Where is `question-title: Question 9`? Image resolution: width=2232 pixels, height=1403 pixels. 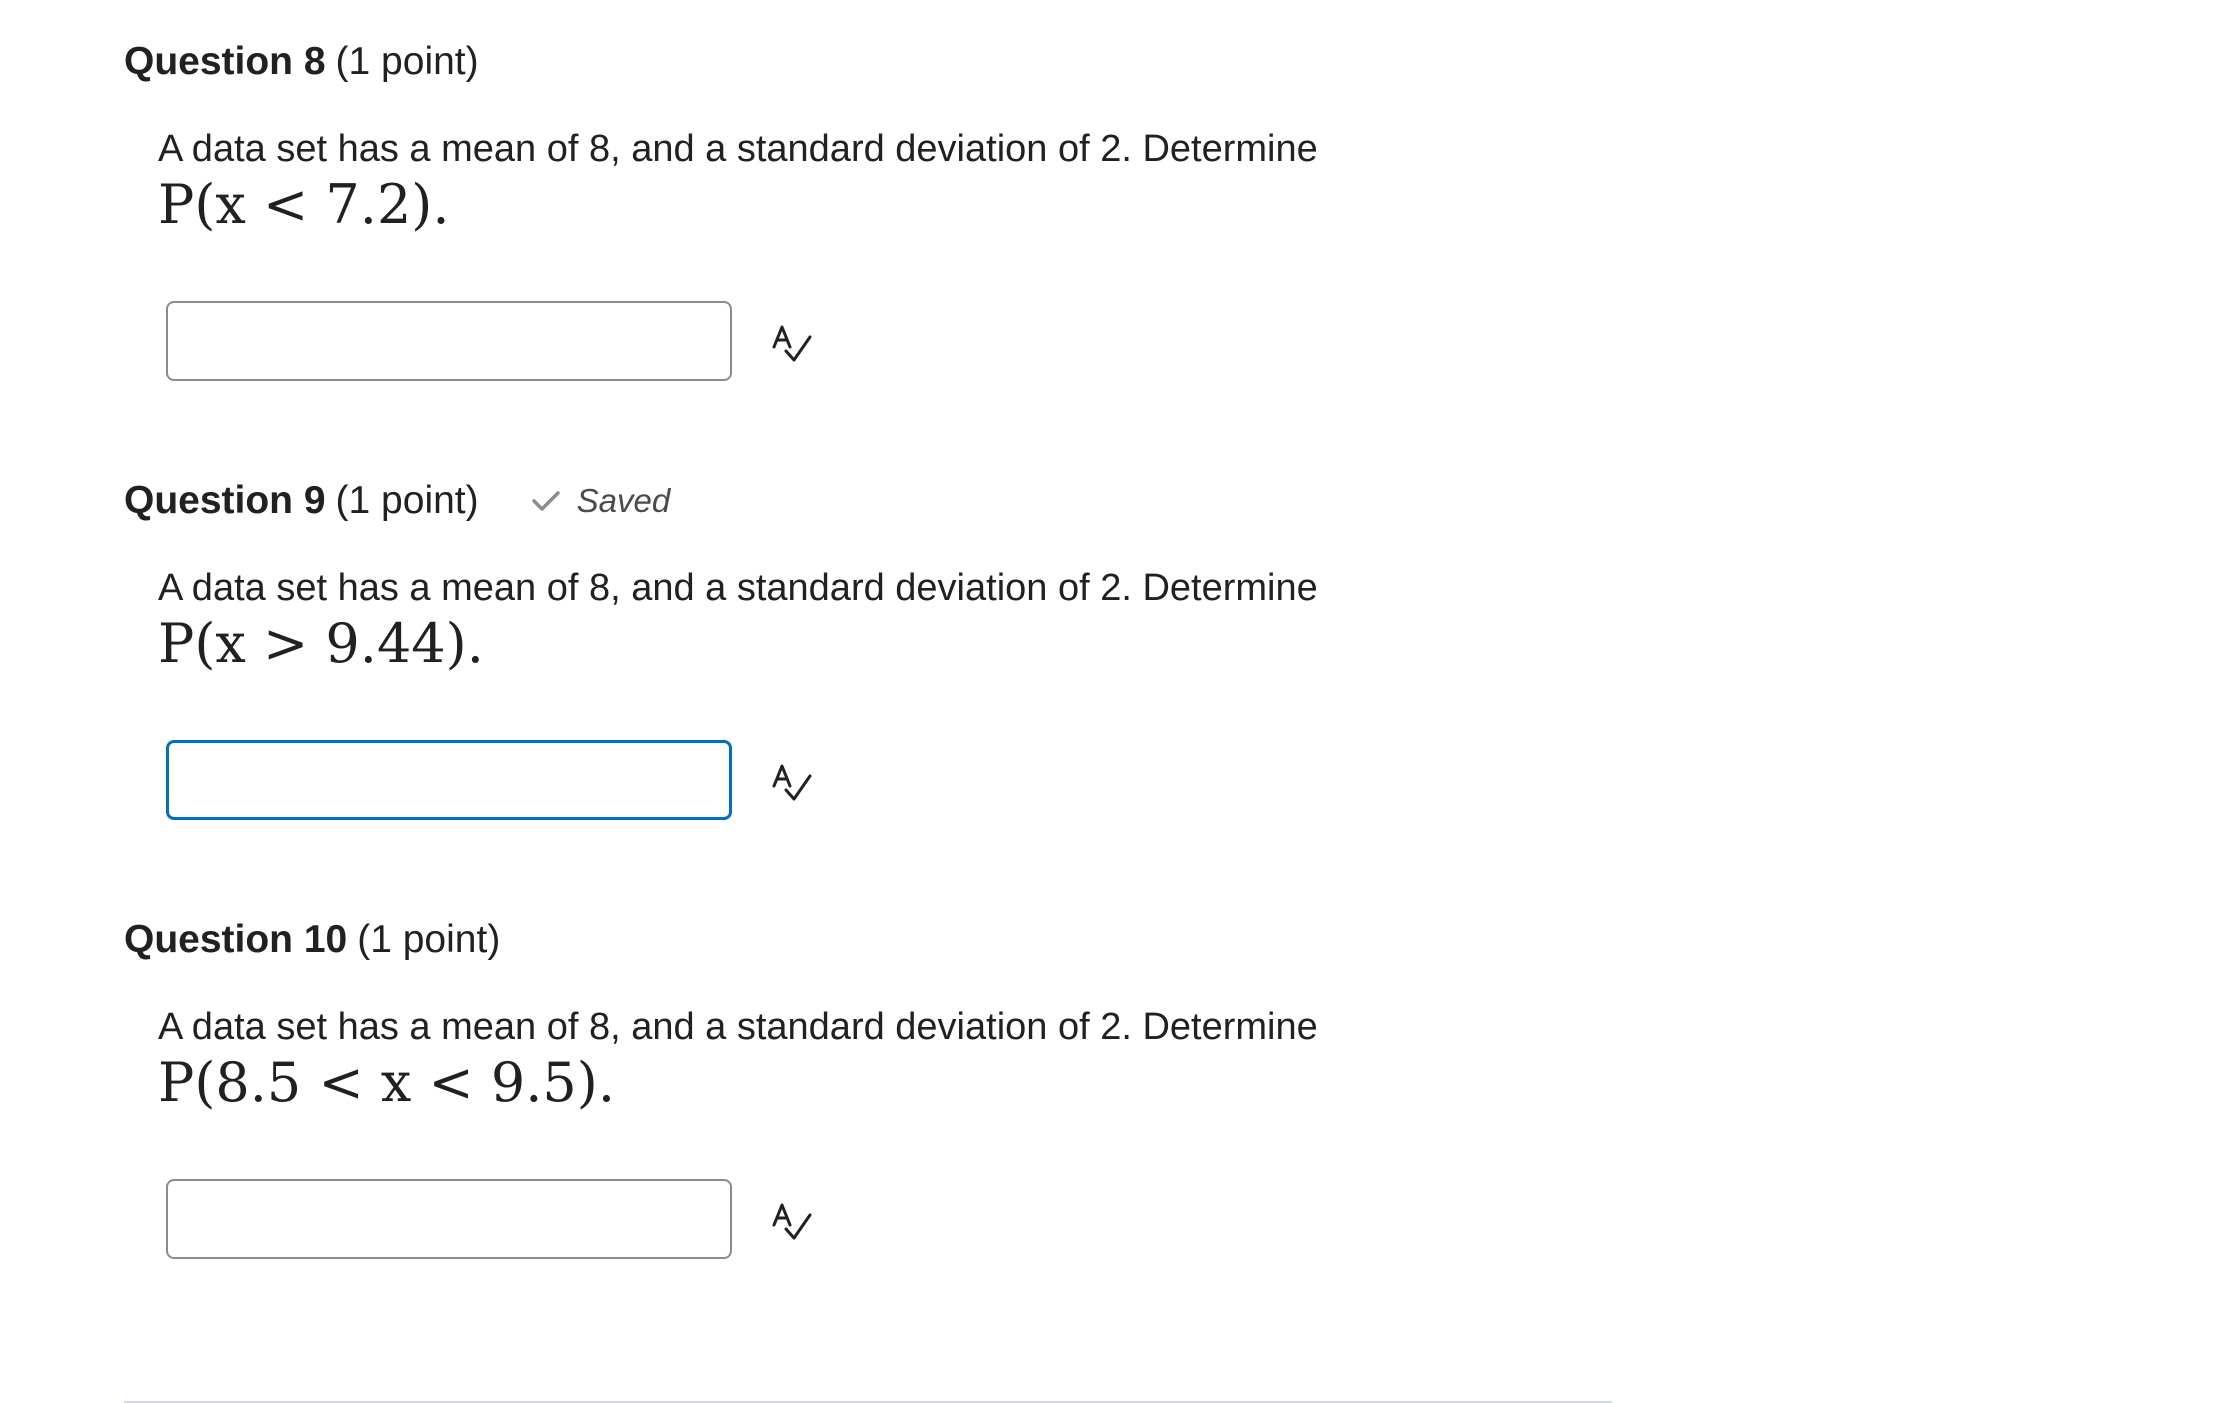 question-title: Question 9 is located at coordinates (225, 500).